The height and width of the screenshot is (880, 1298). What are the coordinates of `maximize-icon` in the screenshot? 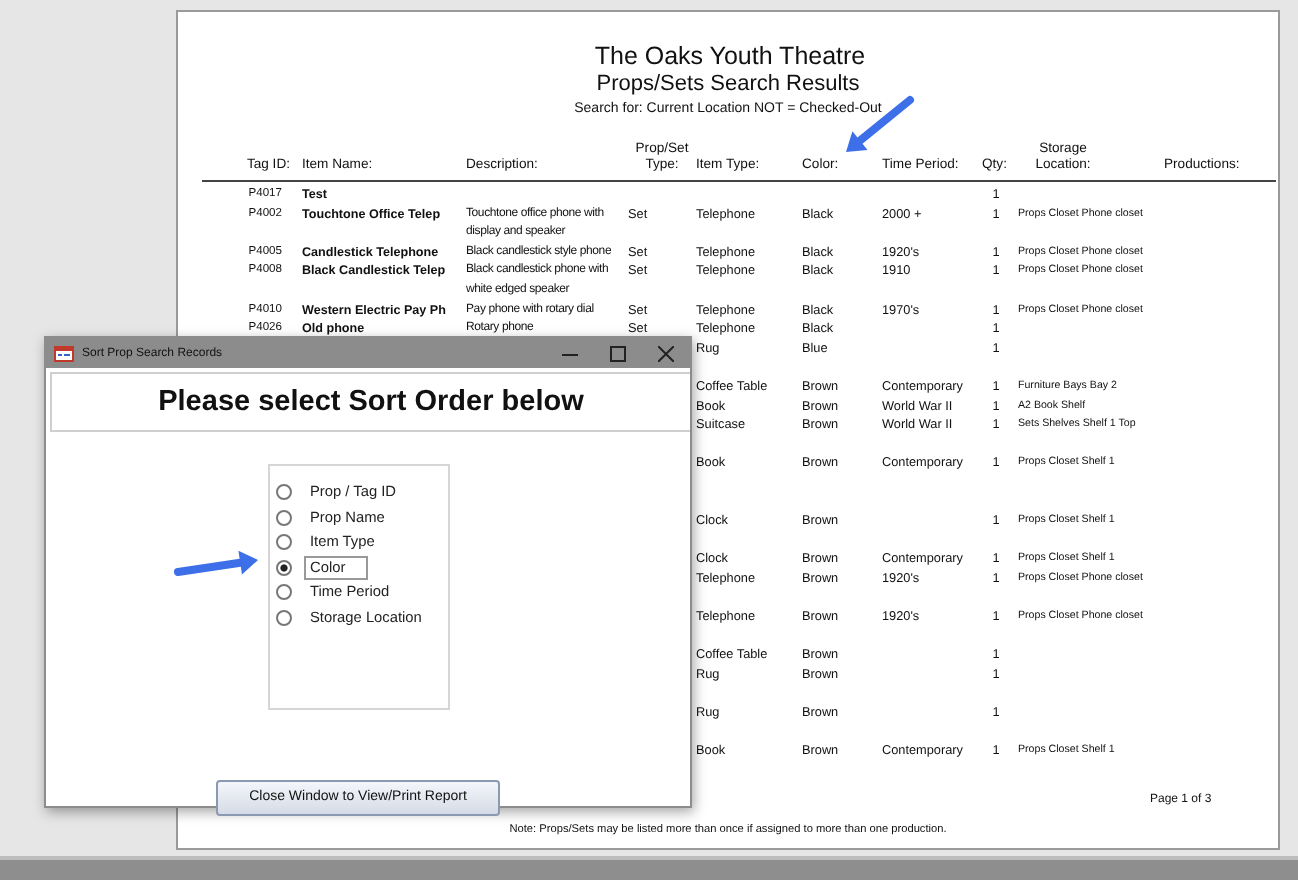 It's located at (618, 353).